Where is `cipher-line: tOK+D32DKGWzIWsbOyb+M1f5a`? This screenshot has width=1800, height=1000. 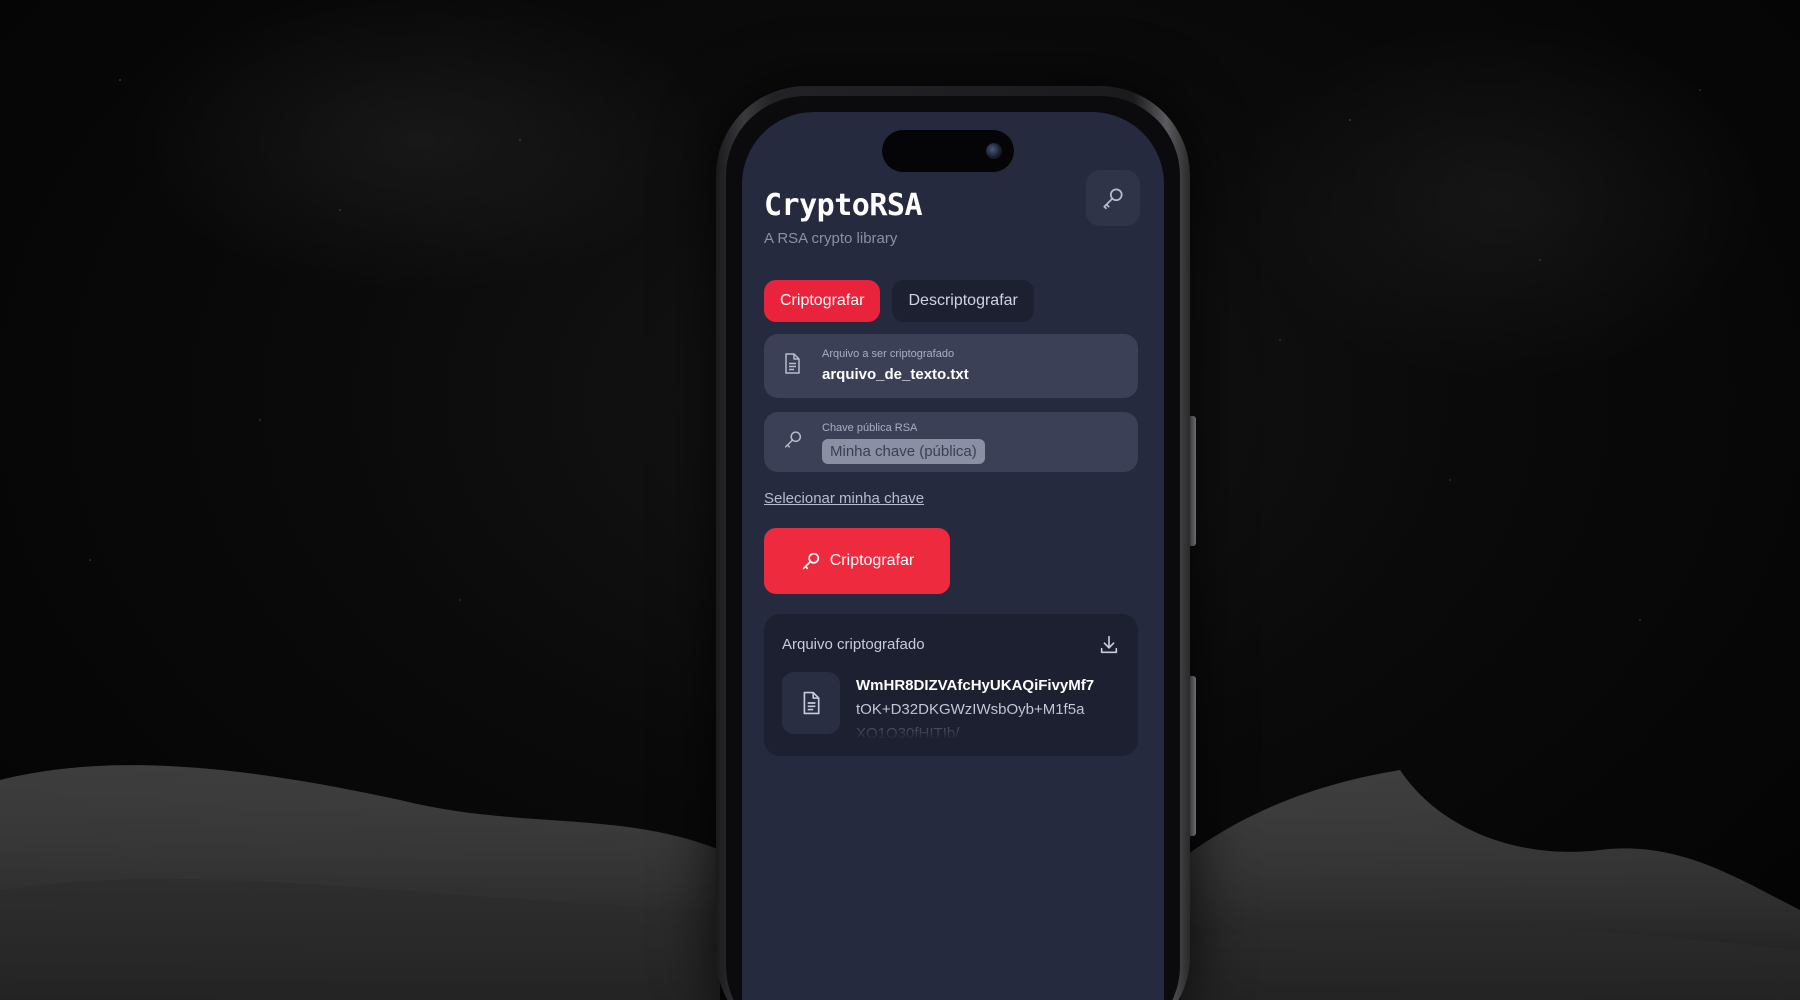 cipher-line: tOK+D32DKGWzIWsbOyb+M1f5a is located at coordinates (970, 709).